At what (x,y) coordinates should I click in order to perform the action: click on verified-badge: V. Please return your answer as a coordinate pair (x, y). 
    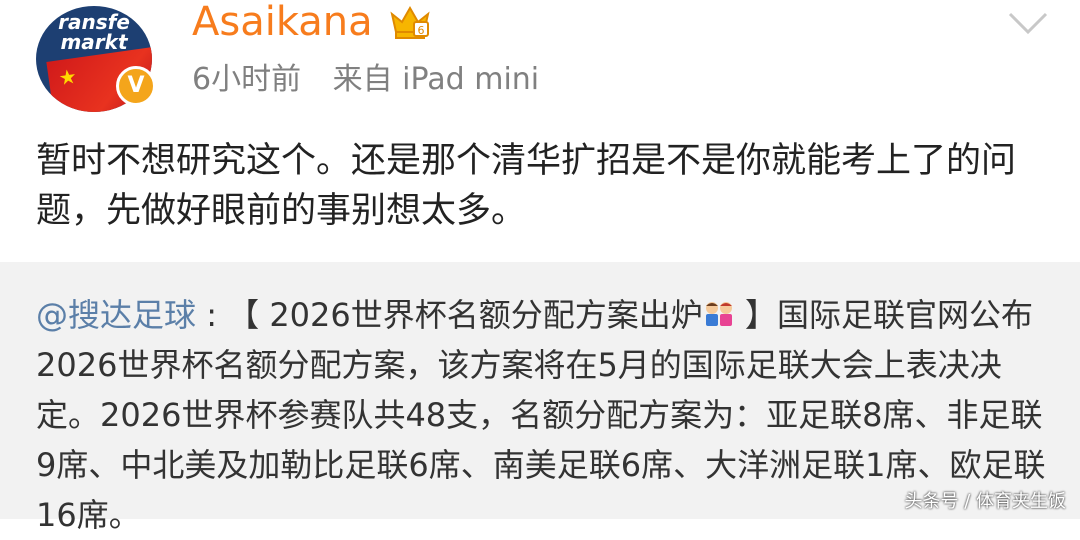
    Looking at the image, I should click on (136, 86).